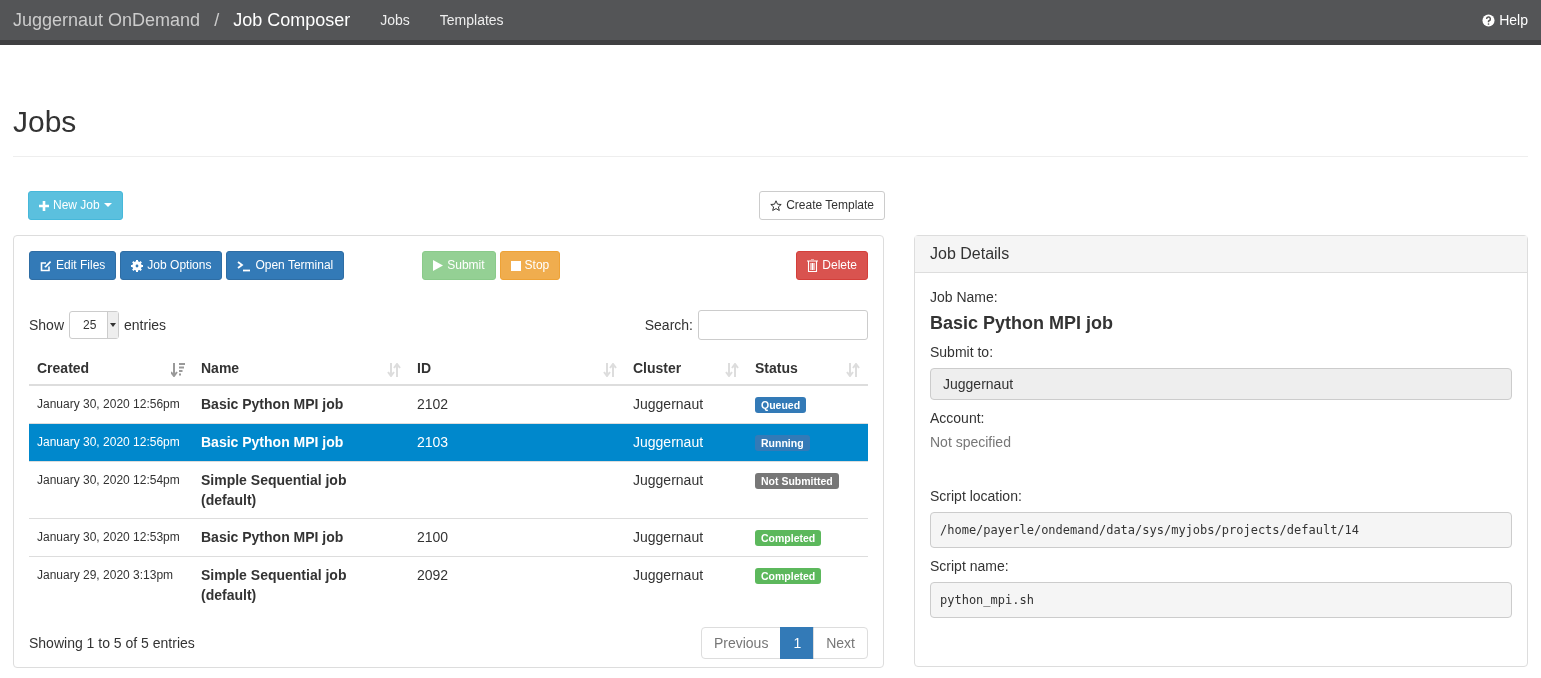  I want to click on toolbar-button: Job Options, so click(171, 265).